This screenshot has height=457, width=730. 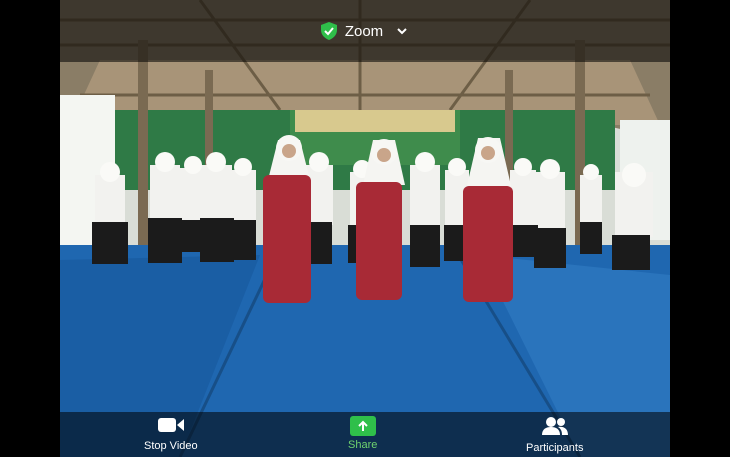 I want to click on share-label: Share, so click(x=363, y=445).